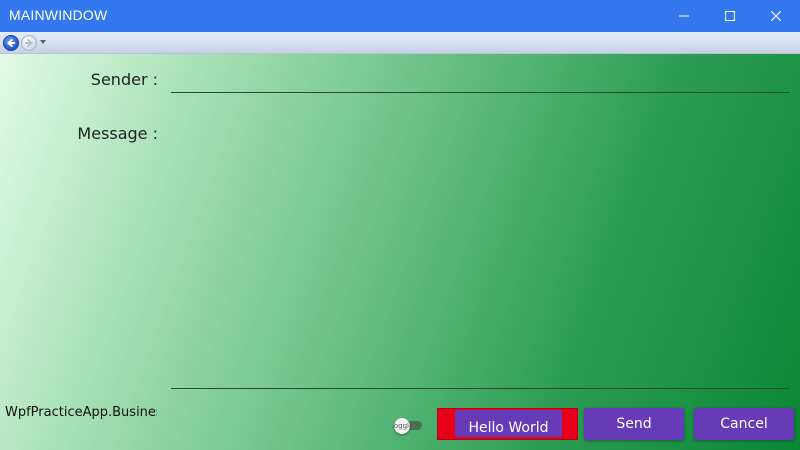 This screenshot has height=450, width=800. I want to click on sender-underline, so click(480, 92).